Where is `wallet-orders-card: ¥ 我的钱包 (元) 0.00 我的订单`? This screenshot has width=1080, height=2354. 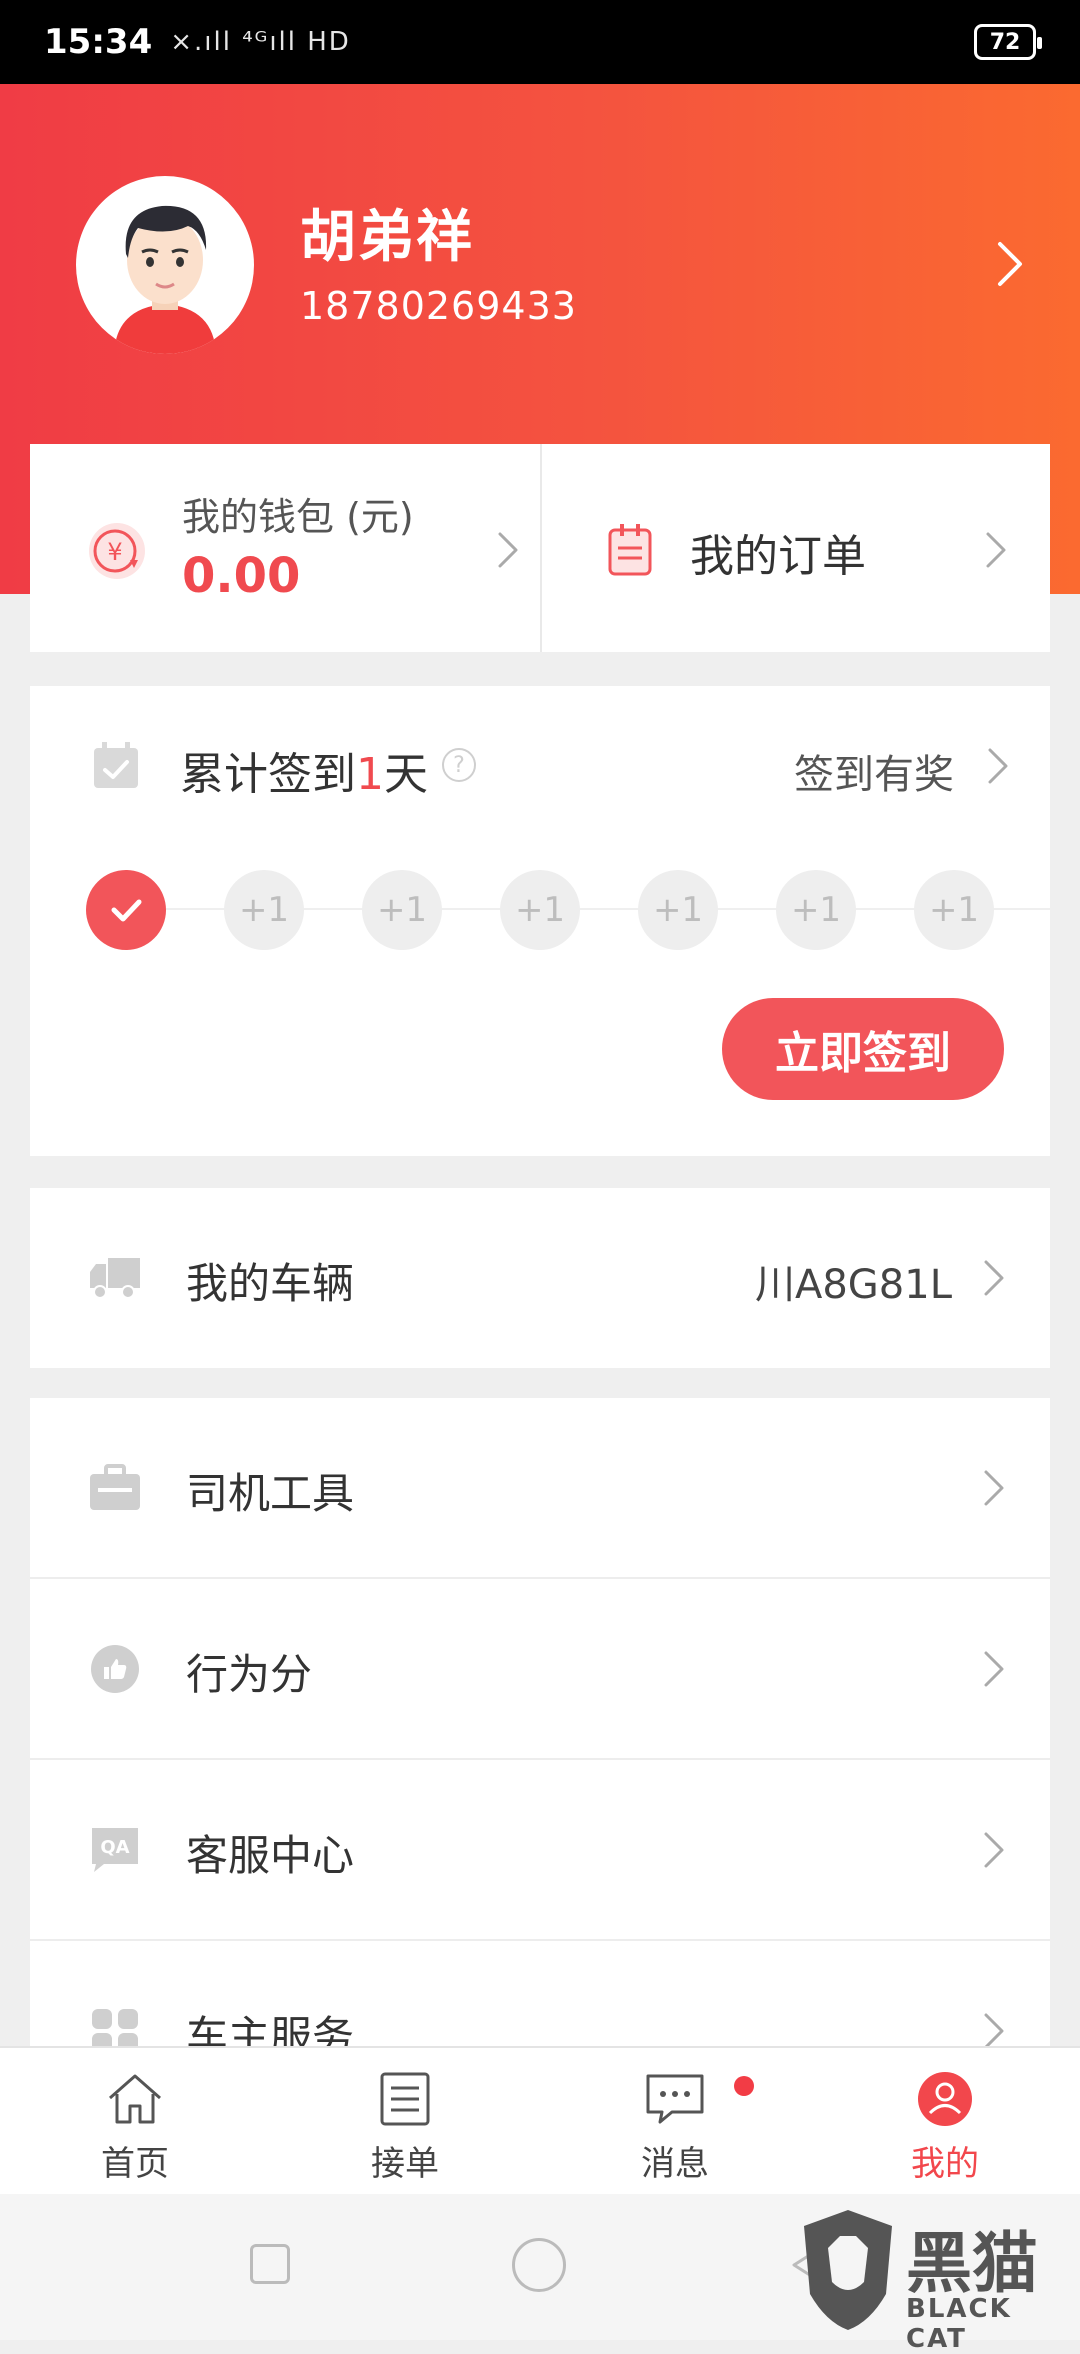 wallet-orders-card: ¥ 我的钱包 (元) 0.00 我的订单 is located at coordinates (540, 548).